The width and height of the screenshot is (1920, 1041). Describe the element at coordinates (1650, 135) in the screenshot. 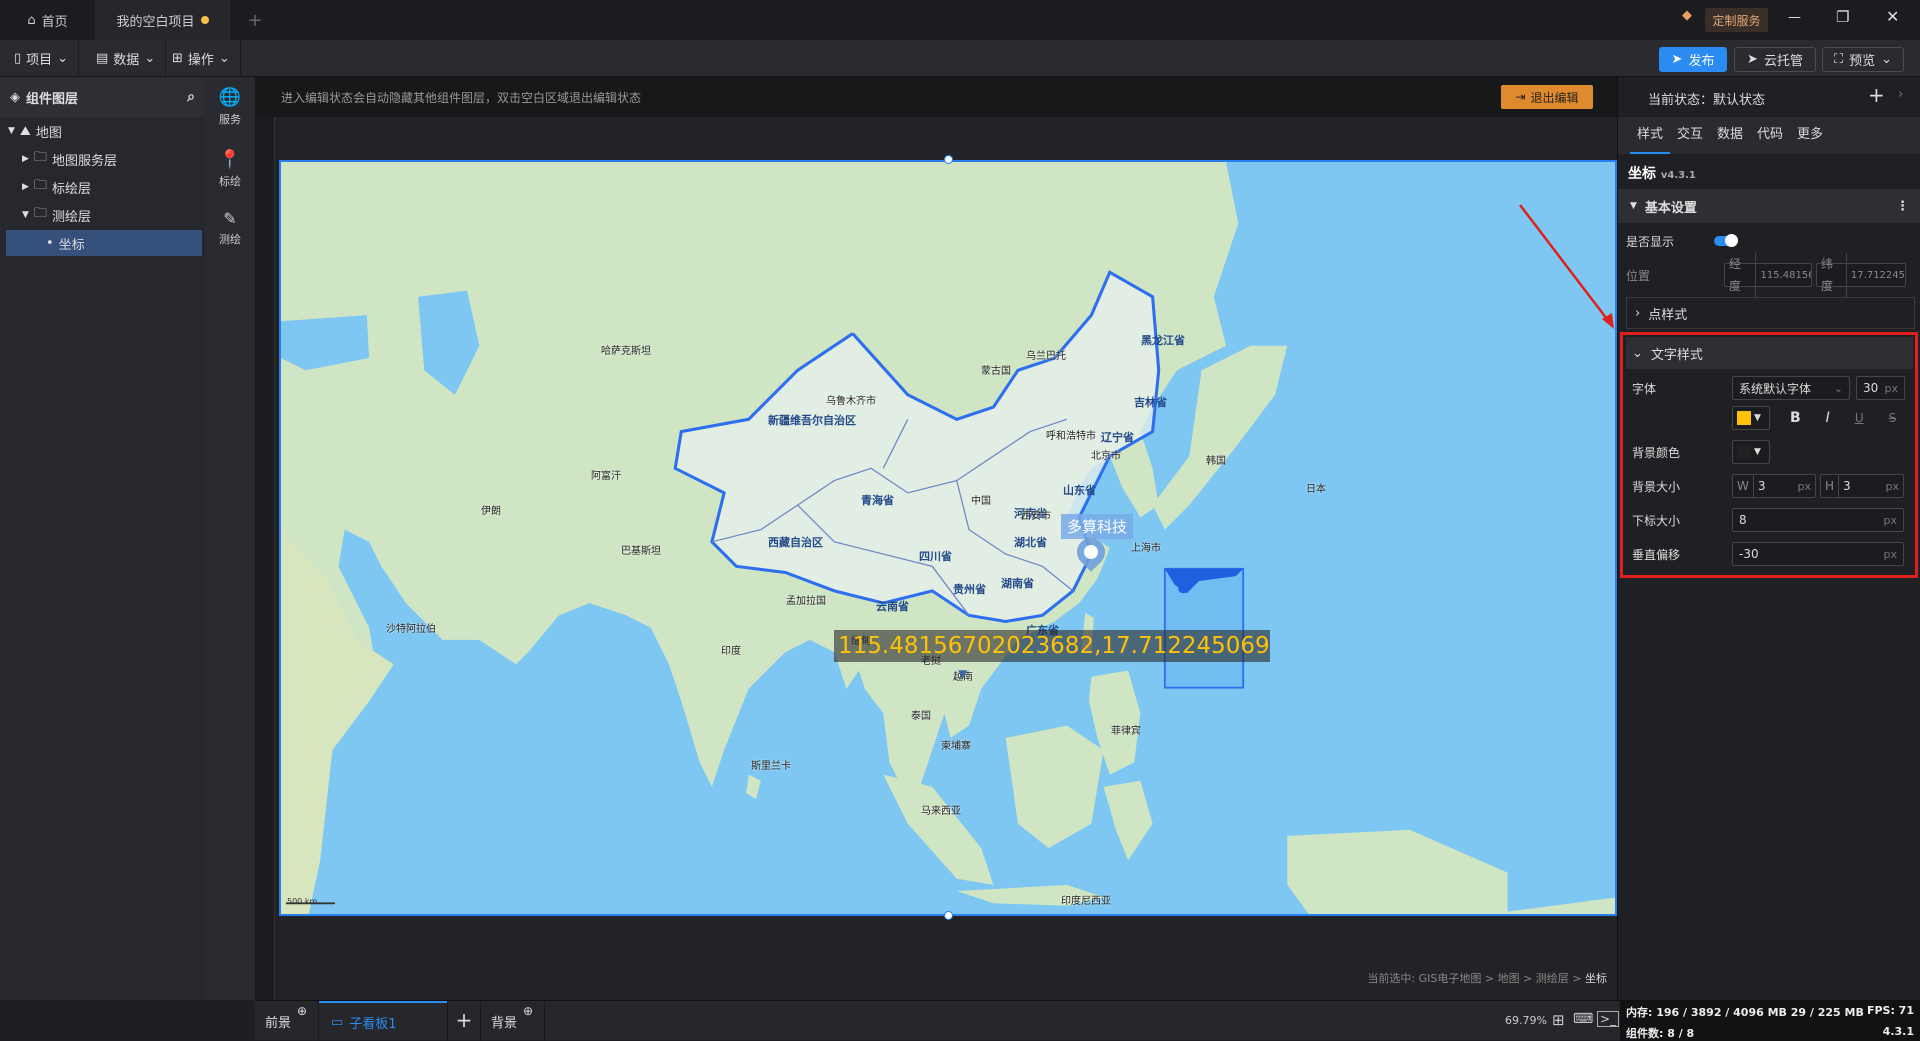

I see `tab-style: 样式` at that location.